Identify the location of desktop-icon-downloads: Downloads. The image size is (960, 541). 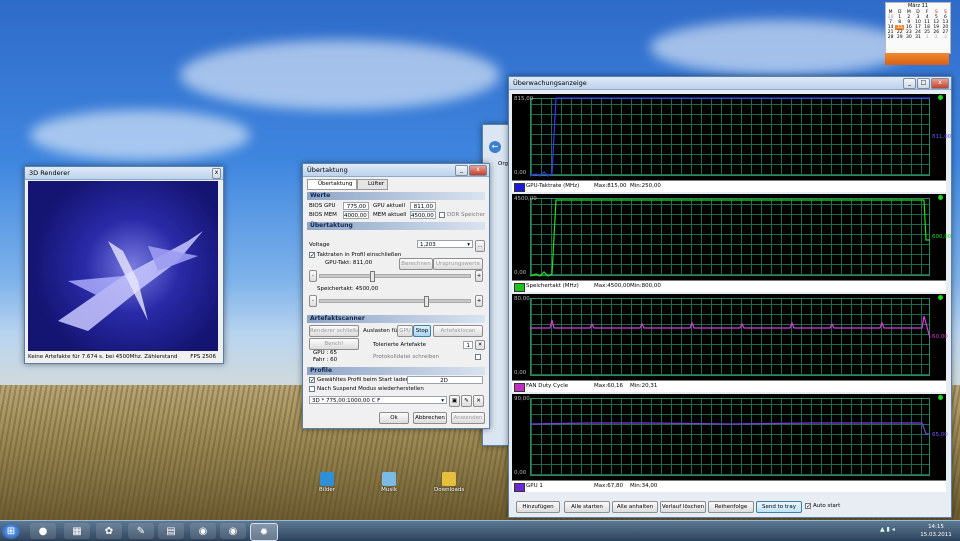
(449, 482).